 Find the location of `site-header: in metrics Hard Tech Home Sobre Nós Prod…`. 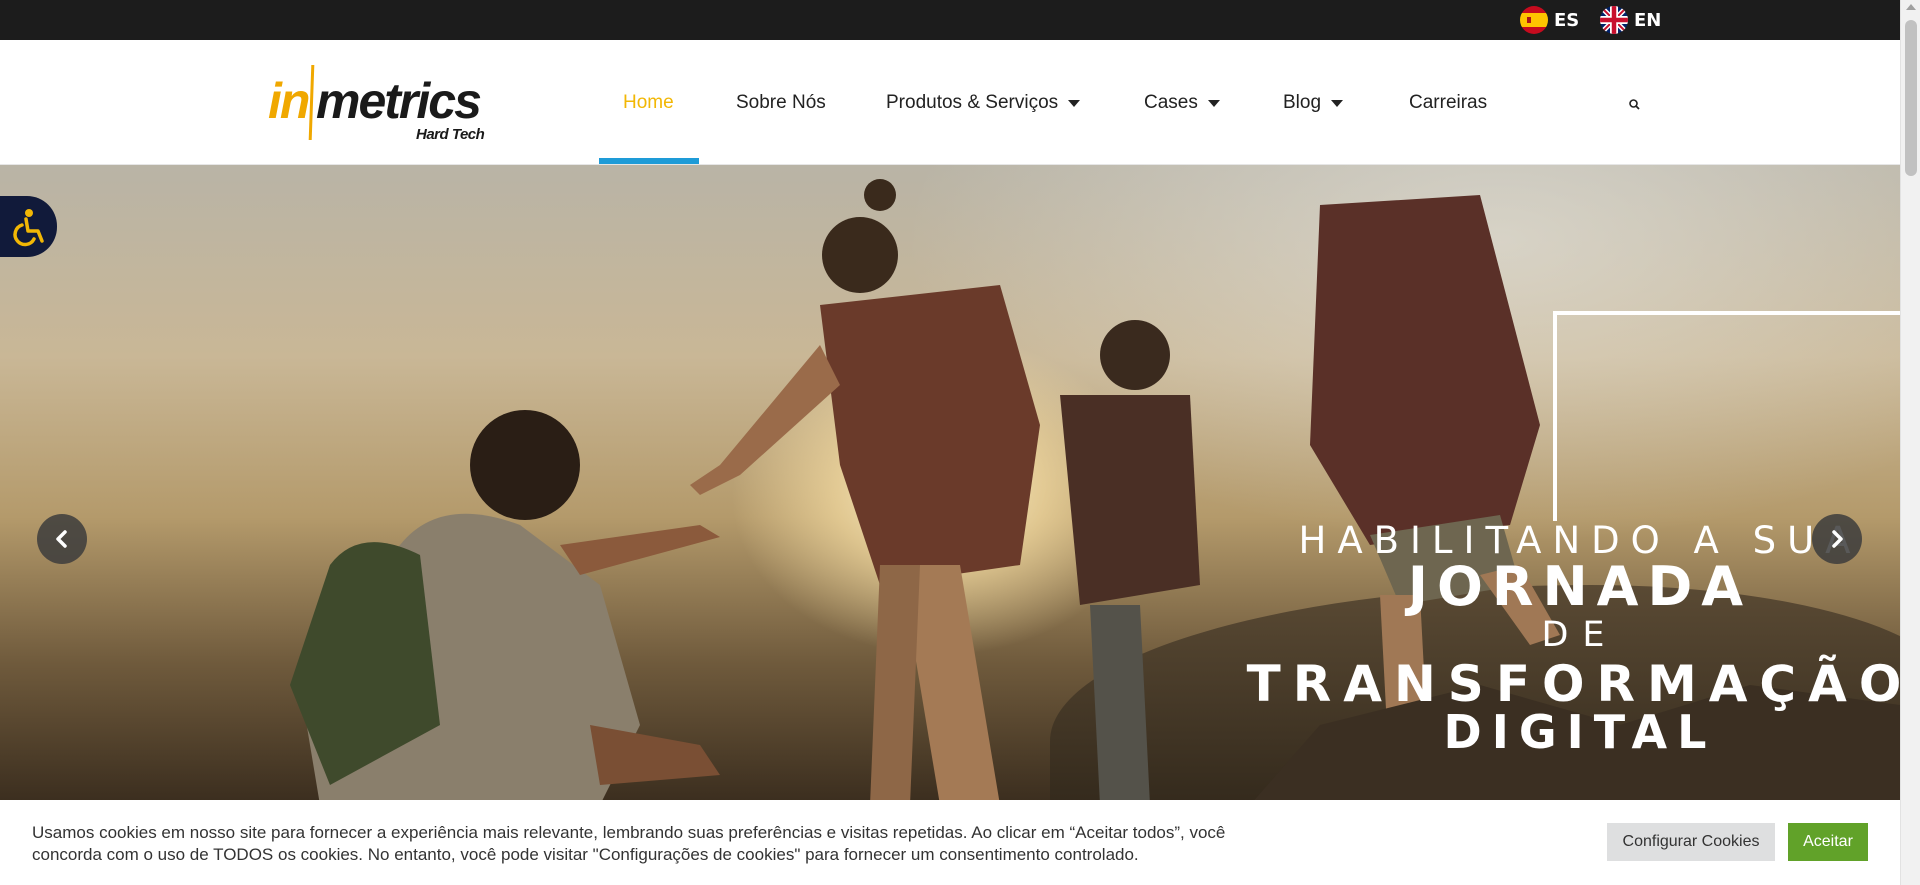

site-header: in metrics Hard Tech Home Sobre Nós Prod… is located at coordinates (950, 102).